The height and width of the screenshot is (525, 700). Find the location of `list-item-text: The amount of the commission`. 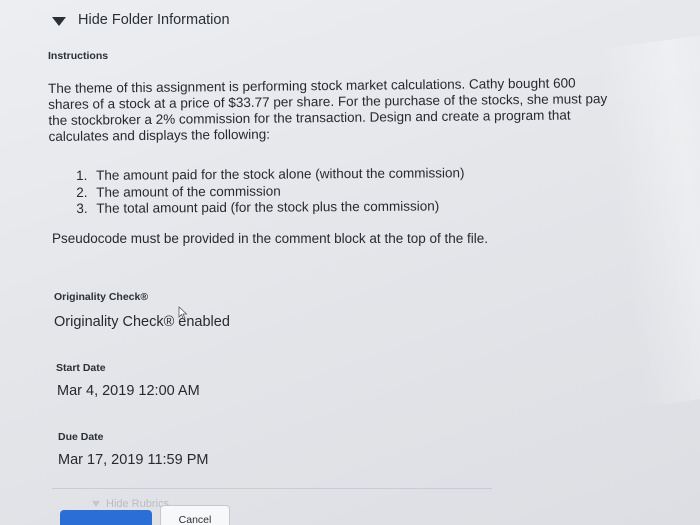

list-item-text: The amount of the commission is located at coordinates (188, 191).